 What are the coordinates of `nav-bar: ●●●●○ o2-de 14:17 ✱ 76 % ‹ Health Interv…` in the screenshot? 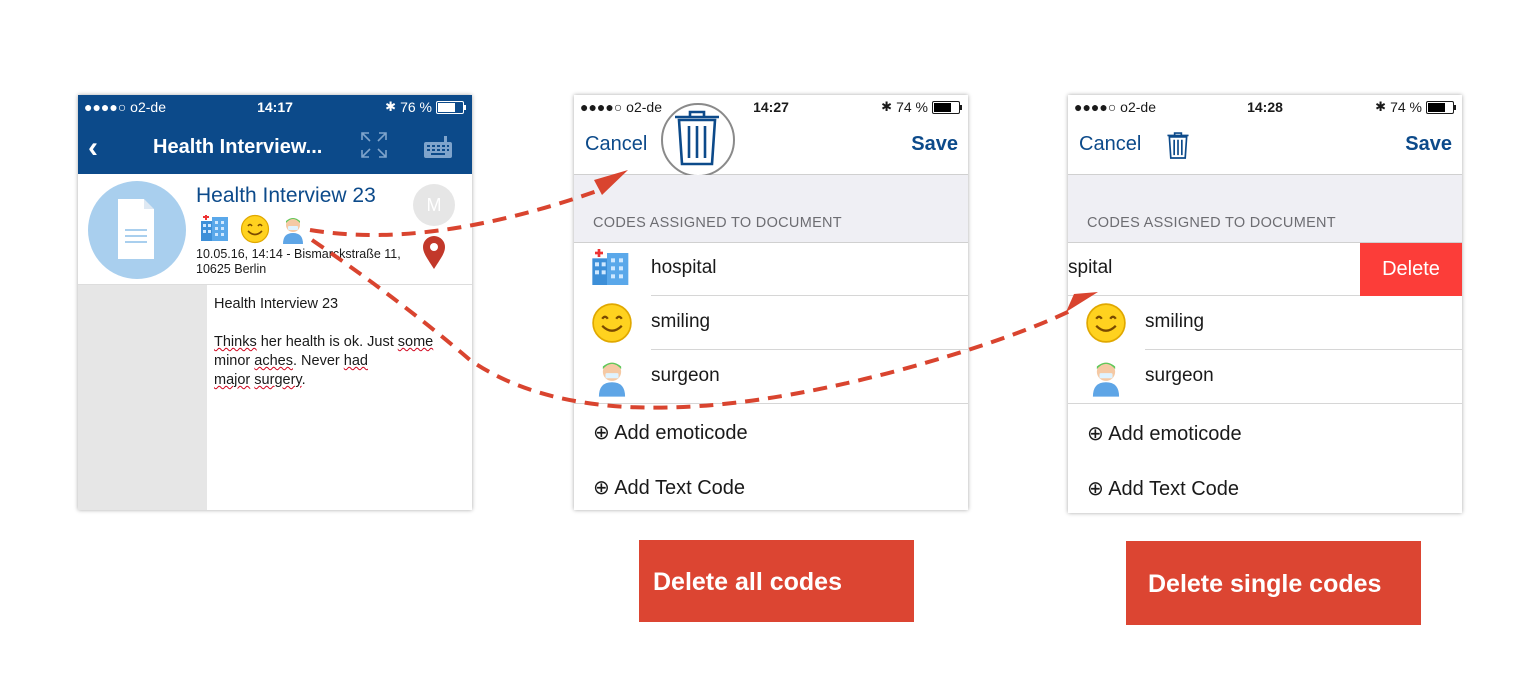 It's located at (275, 134).